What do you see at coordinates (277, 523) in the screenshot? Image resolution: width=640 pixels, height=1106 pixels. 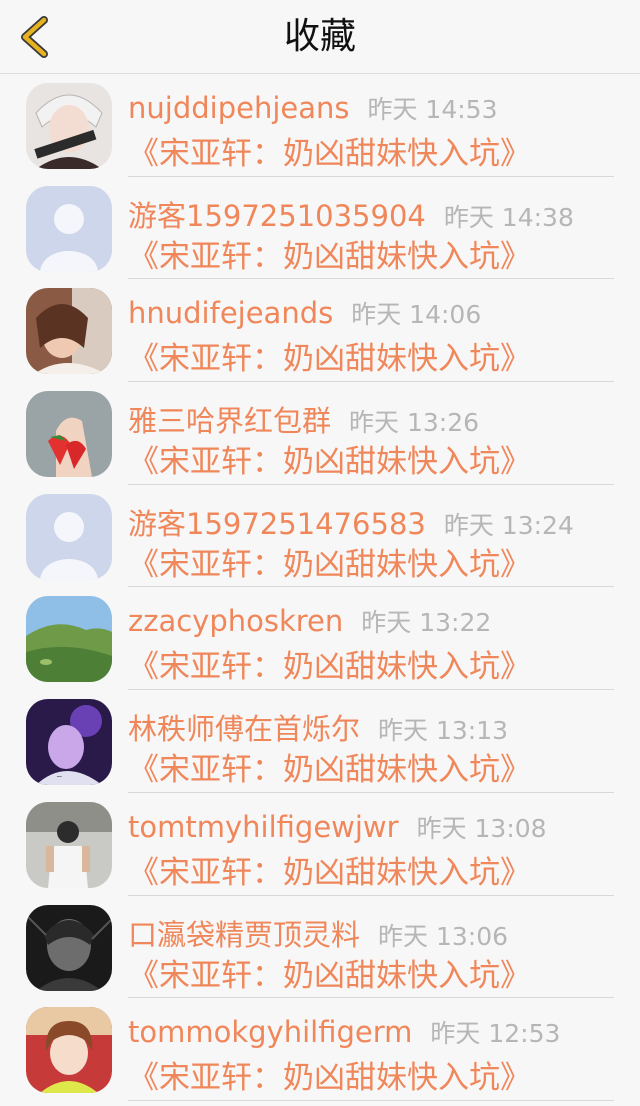 I see `username: 游客1597251476583` at bounding box center [277, 523].